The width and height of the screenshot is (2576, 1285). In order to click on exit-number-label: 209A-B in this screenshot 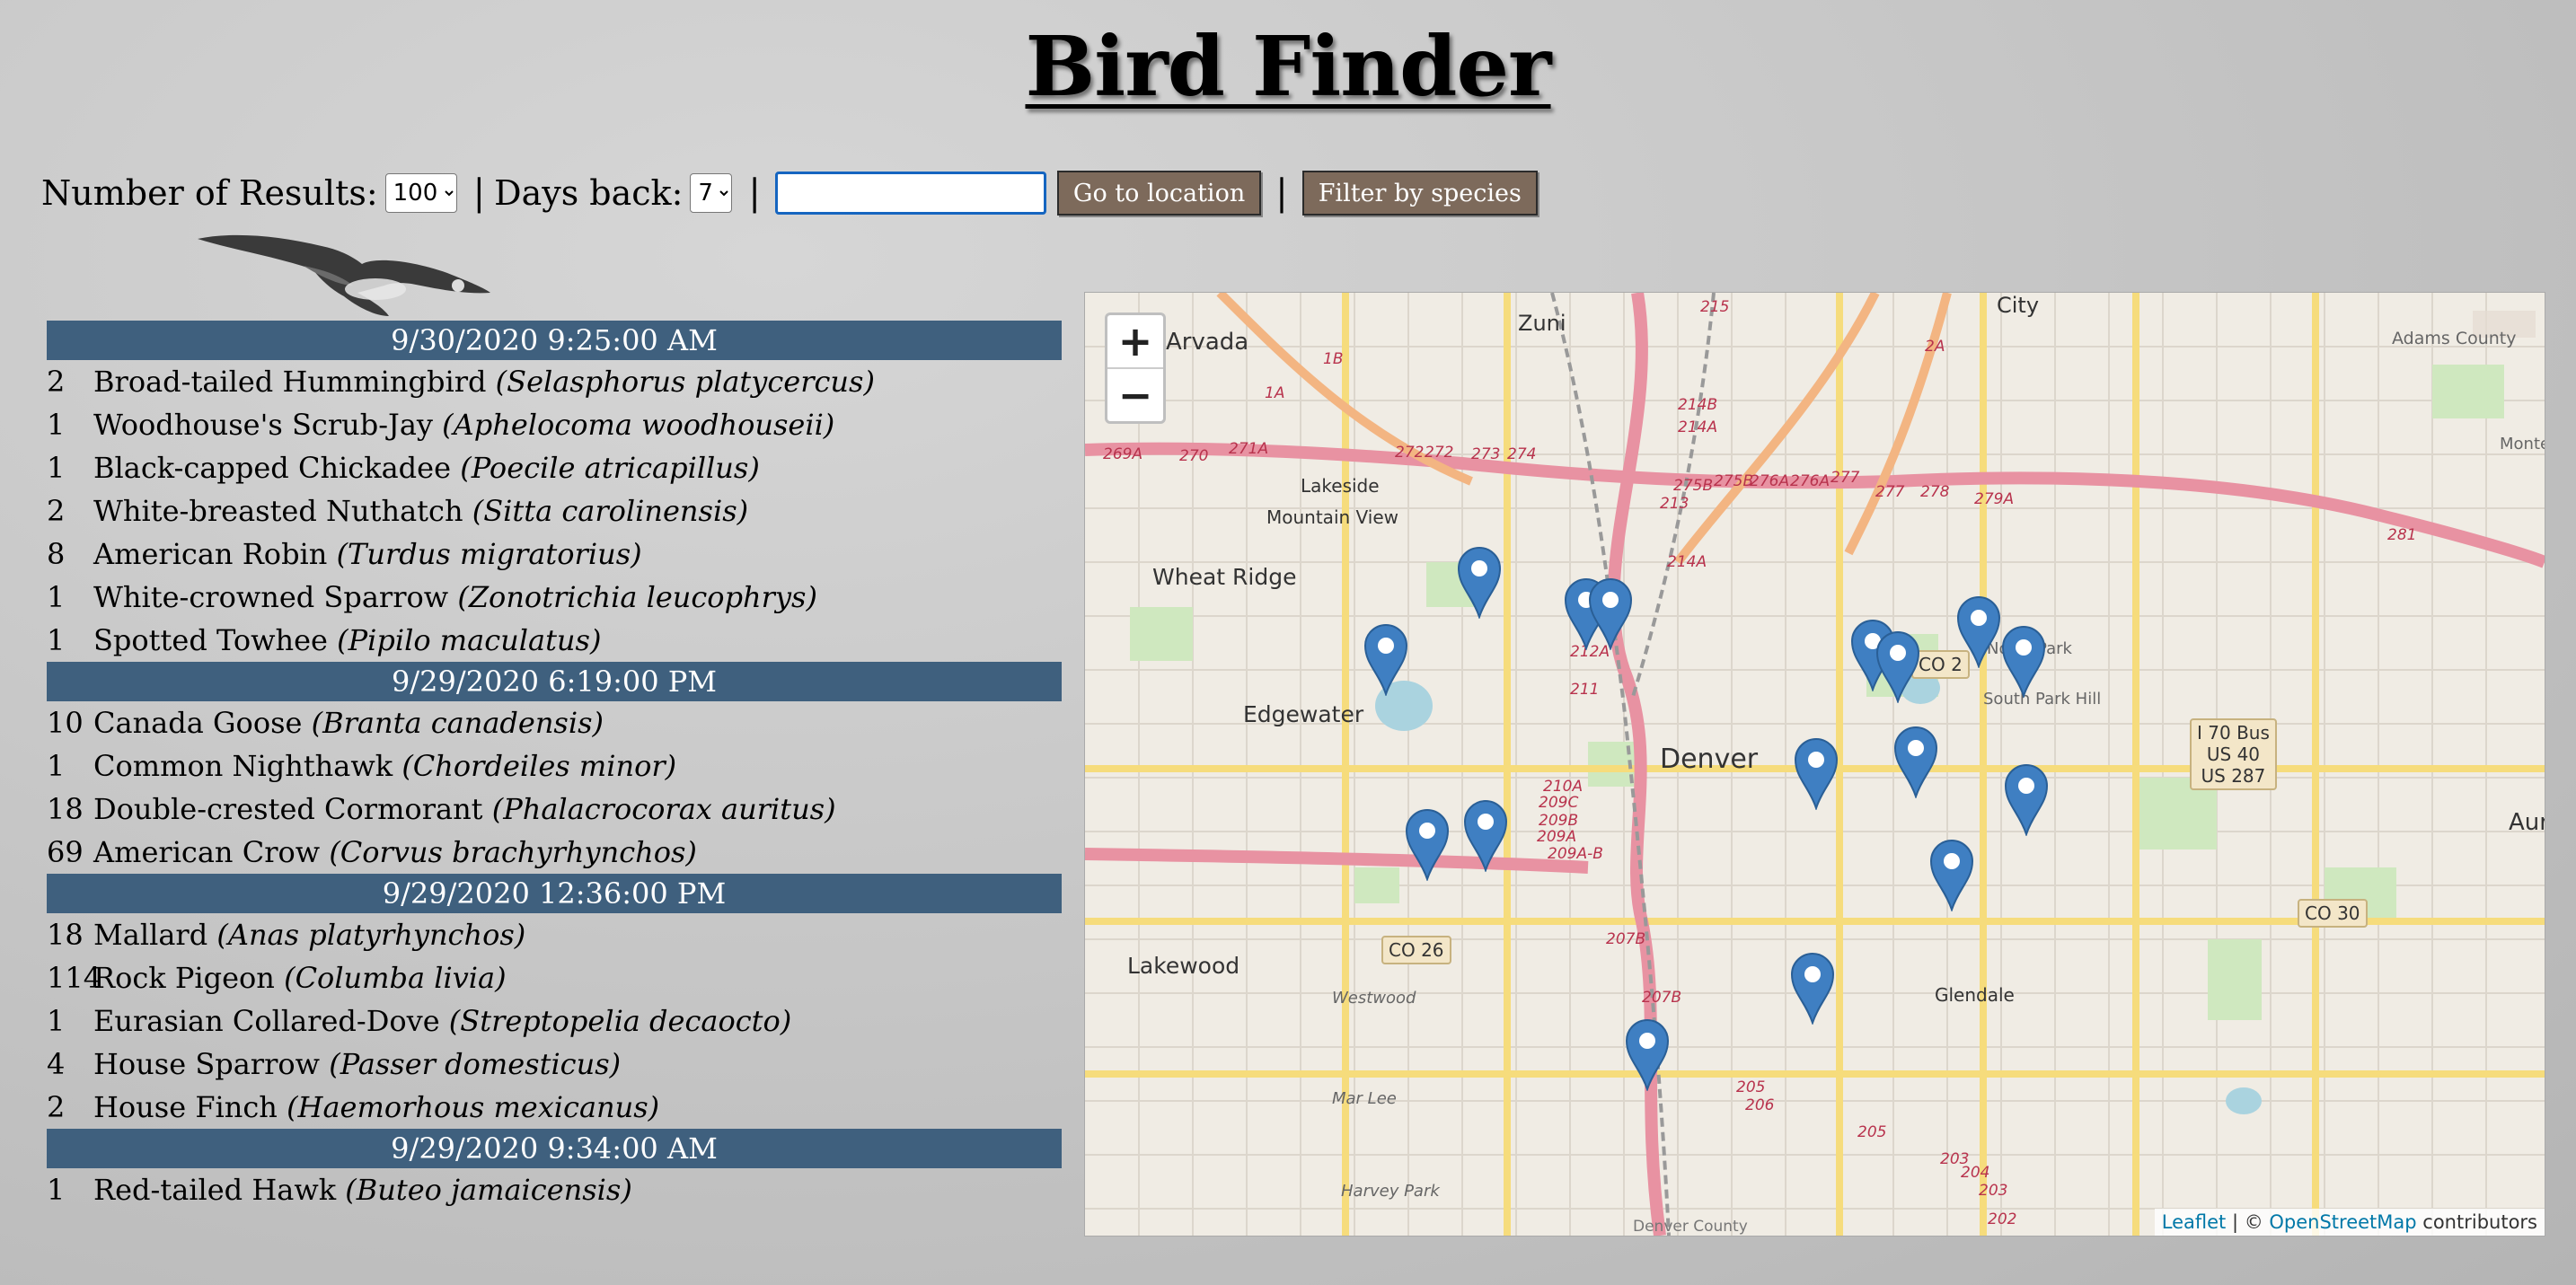, I will do `click(1575, 854)`.